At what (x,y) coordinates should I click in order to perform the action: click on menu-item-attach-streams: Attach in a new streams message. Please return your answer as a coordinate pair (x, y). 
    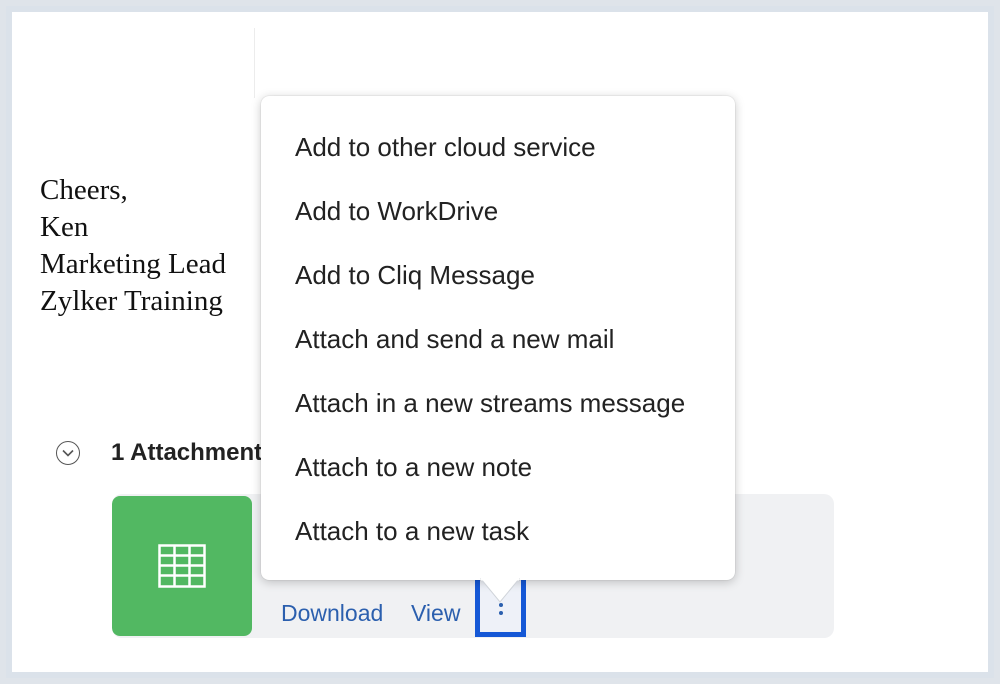
    Looking at the image, I should click on (498, 403).